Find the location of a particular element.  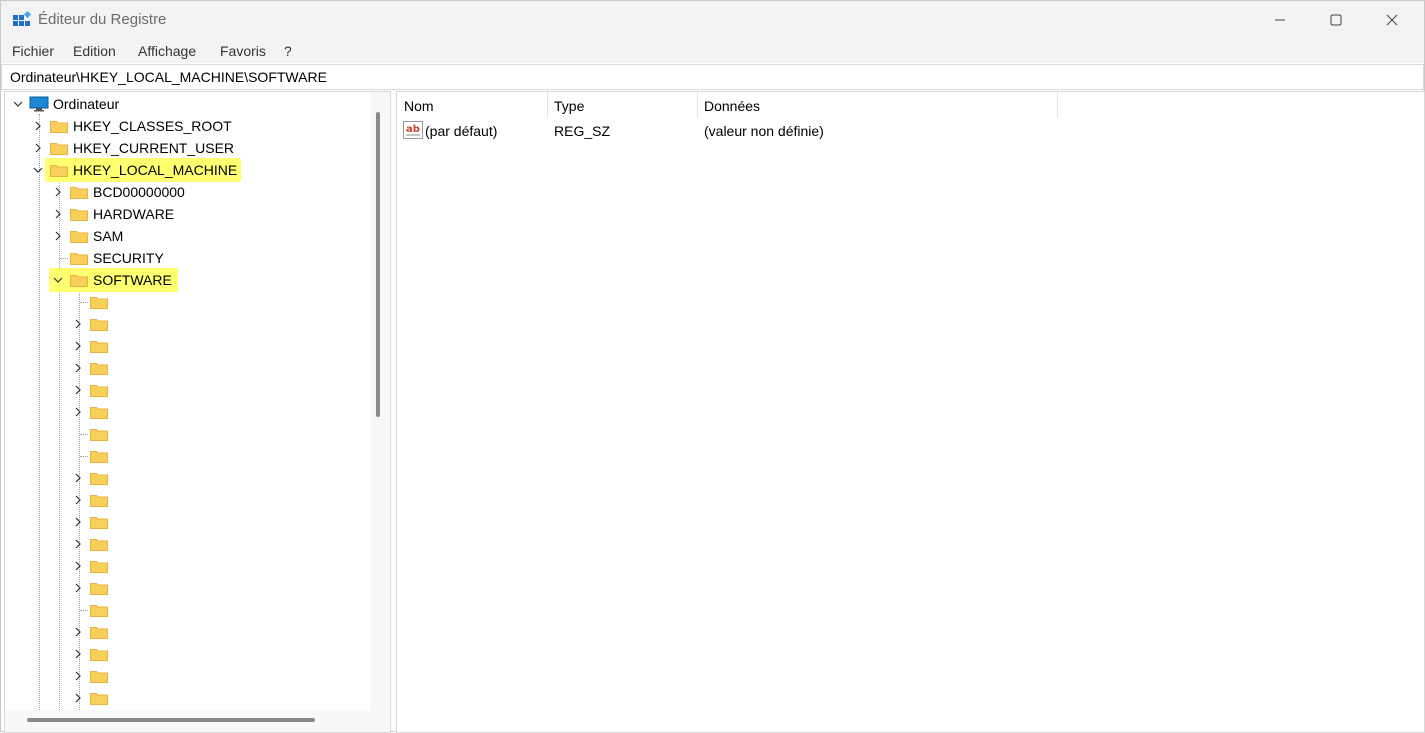

close-icon is located at coordinates (1392, 20).